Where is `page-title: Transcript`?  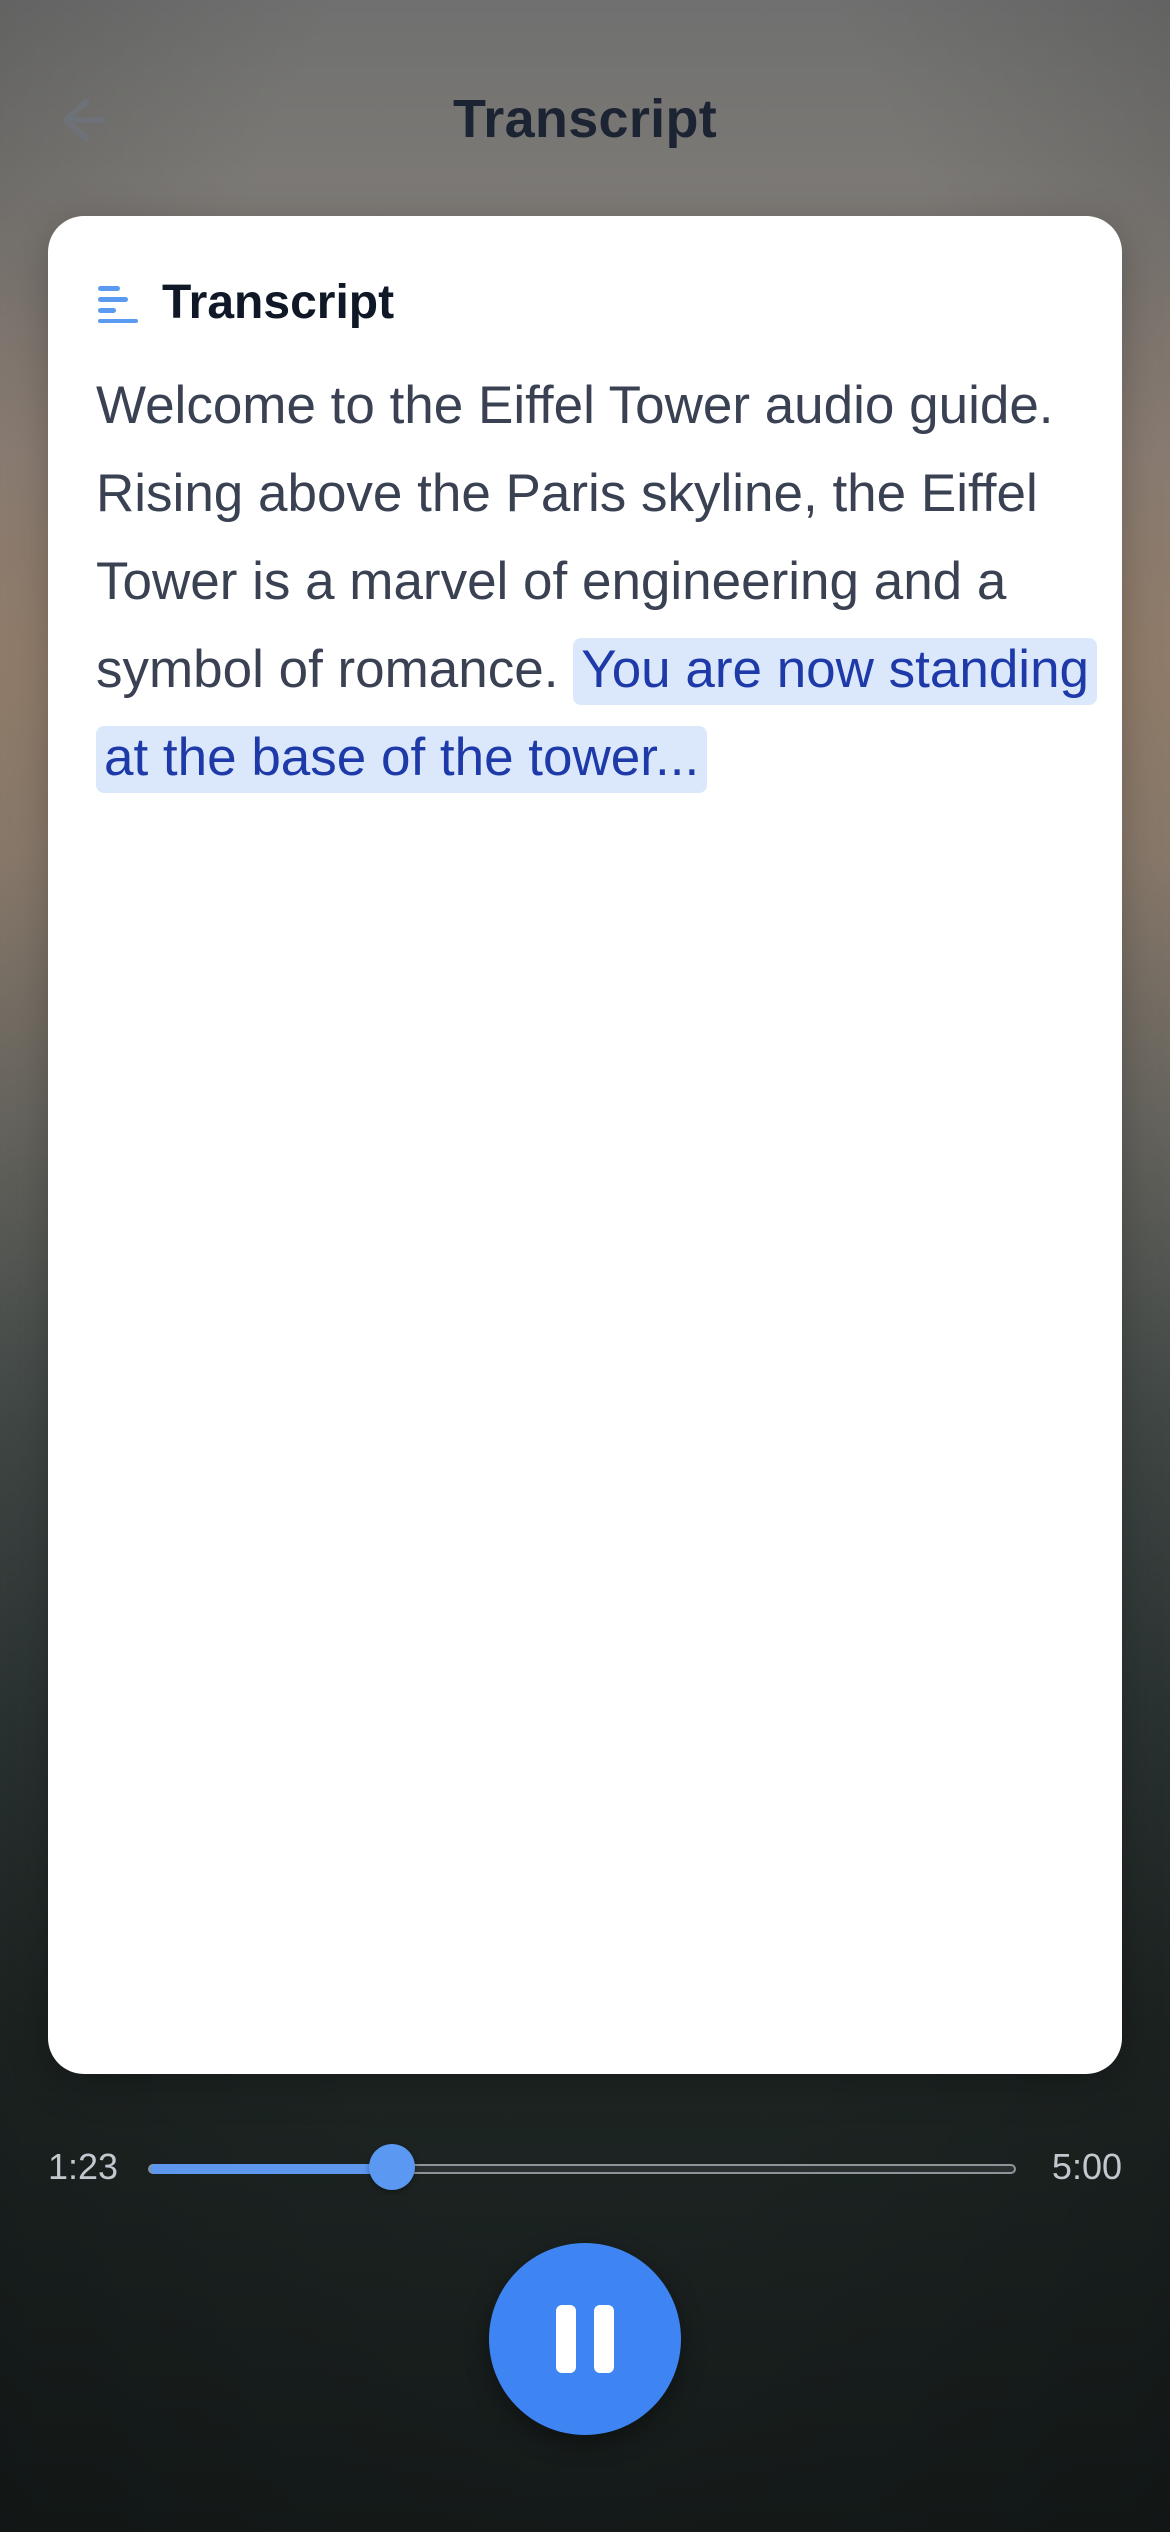 page-title: Transcript is located at coordinates (585, 119).